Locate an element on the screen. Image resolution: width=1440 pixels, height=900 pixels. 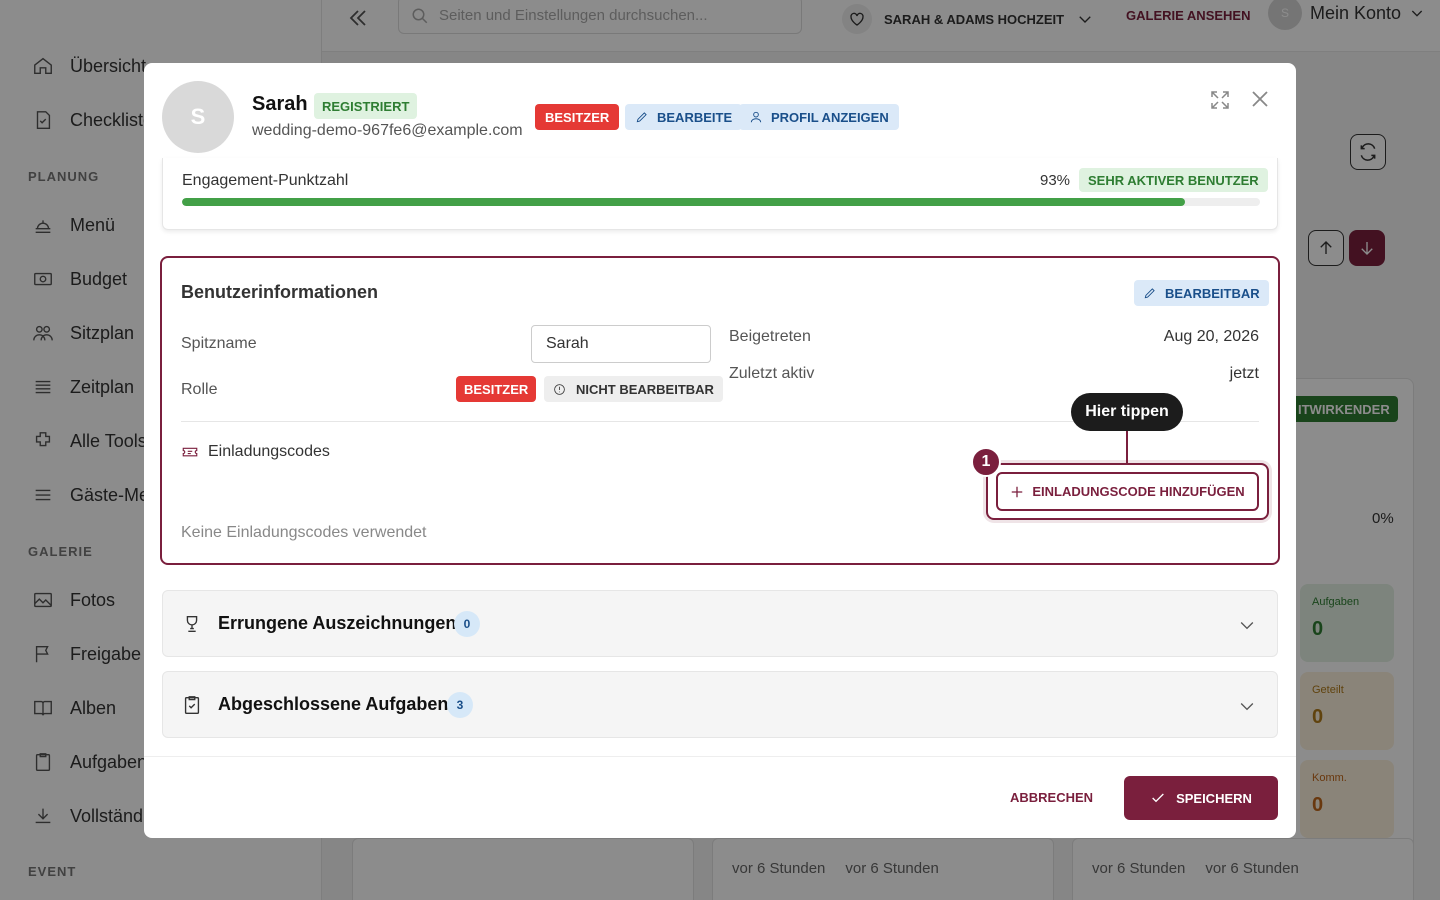
add-invite-code-button: EINLADUNGSCODE HINZUFÜGEN is located at coordinates (1127, 491).